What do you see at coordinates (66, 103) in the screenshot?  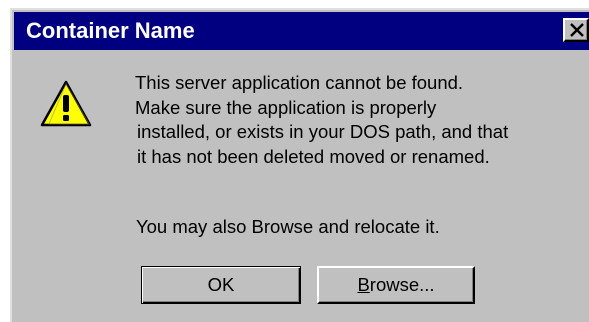 I see `warning-icon` at bounding box center [66, 103].